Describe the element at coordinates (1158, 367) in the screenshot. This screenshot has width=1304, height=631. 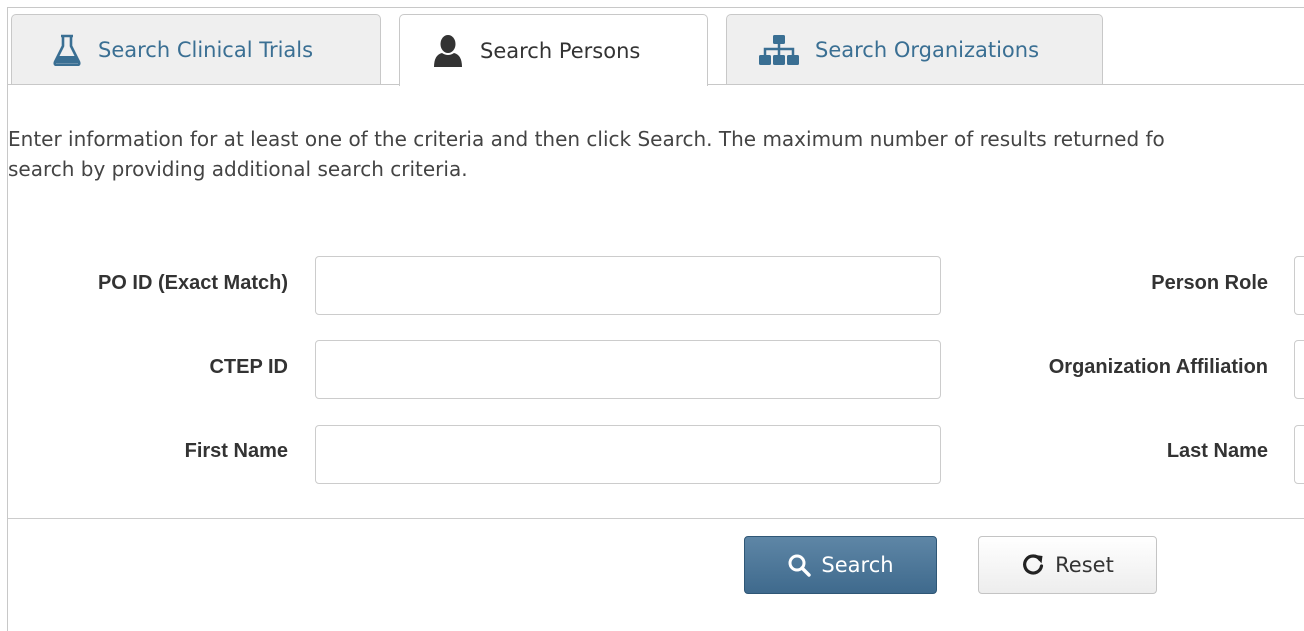
I see `organization-affiliation-label: Organization Affiliation` at that location.